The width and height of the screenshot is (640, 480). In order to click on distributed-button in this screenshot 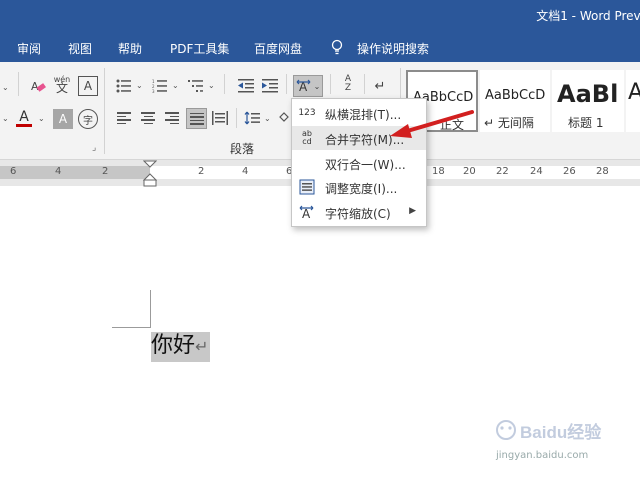, I will do `click(220, 118)`.